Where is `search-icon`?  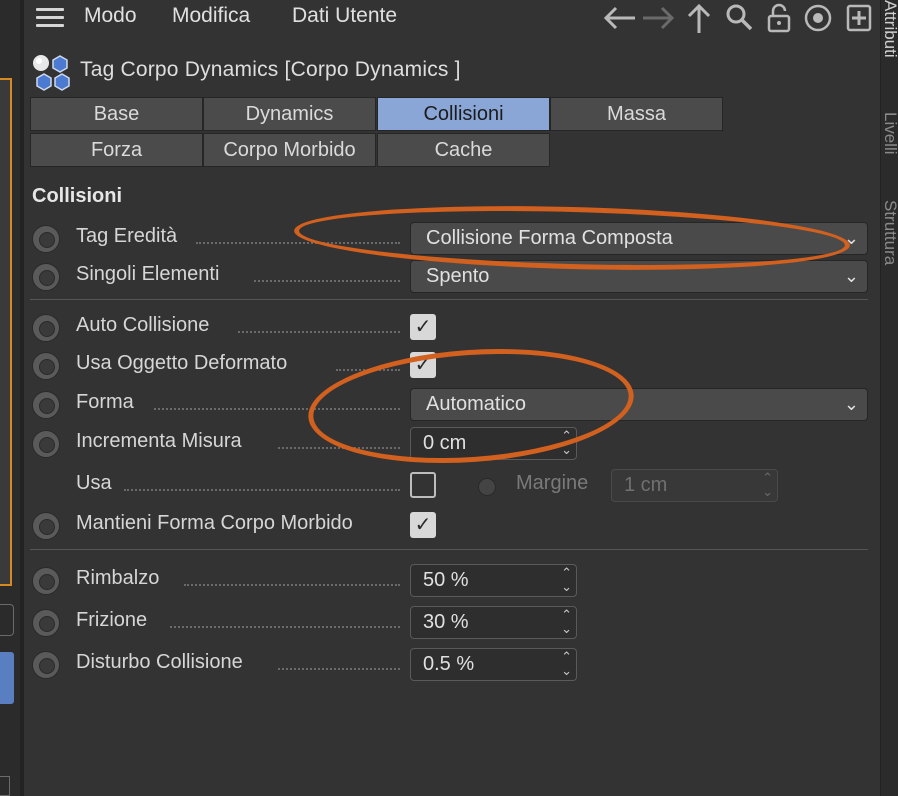
search-icon is located at coordinates (739, 18).